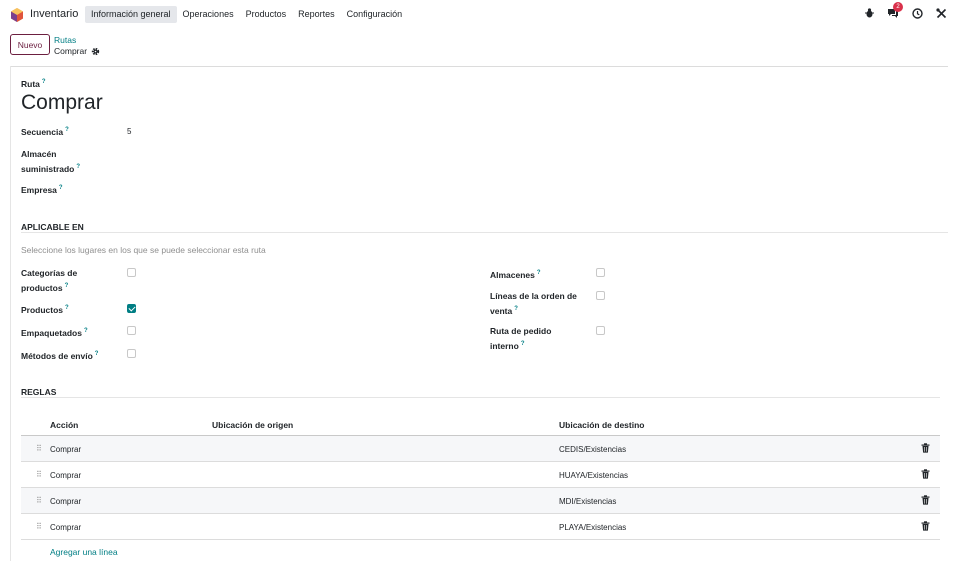  Describe the element at coordinates (592, 527) in the screenshot. I see `rule-destination: PLAYA/Existencias` at that location.